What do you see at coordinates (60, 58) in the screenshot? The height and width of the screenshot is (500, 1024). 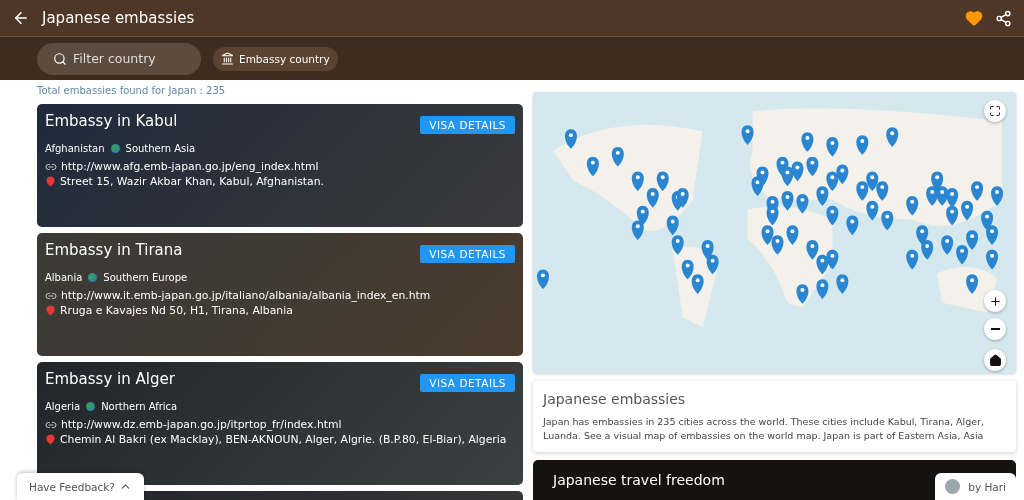 I see `search-icon` at bounding box center [60, 58].